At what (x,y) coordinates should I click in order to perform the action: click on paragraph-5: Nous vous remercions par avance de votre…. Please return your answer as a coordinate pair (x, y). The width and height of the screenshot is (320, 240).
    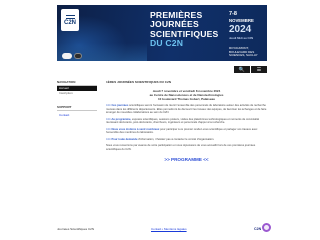
    Looking at the image, I should click on (181, 147).